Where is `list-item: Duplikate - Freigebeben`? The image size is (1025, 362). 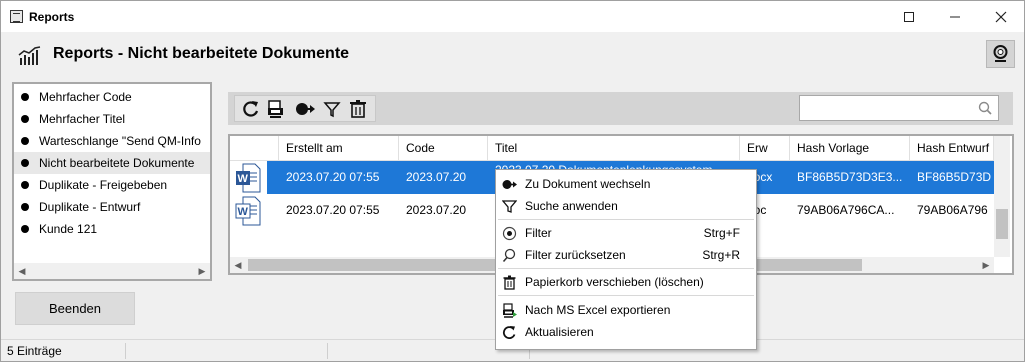 list-item: Duplikate - Freigebeben is located at coordinates (112, 185).